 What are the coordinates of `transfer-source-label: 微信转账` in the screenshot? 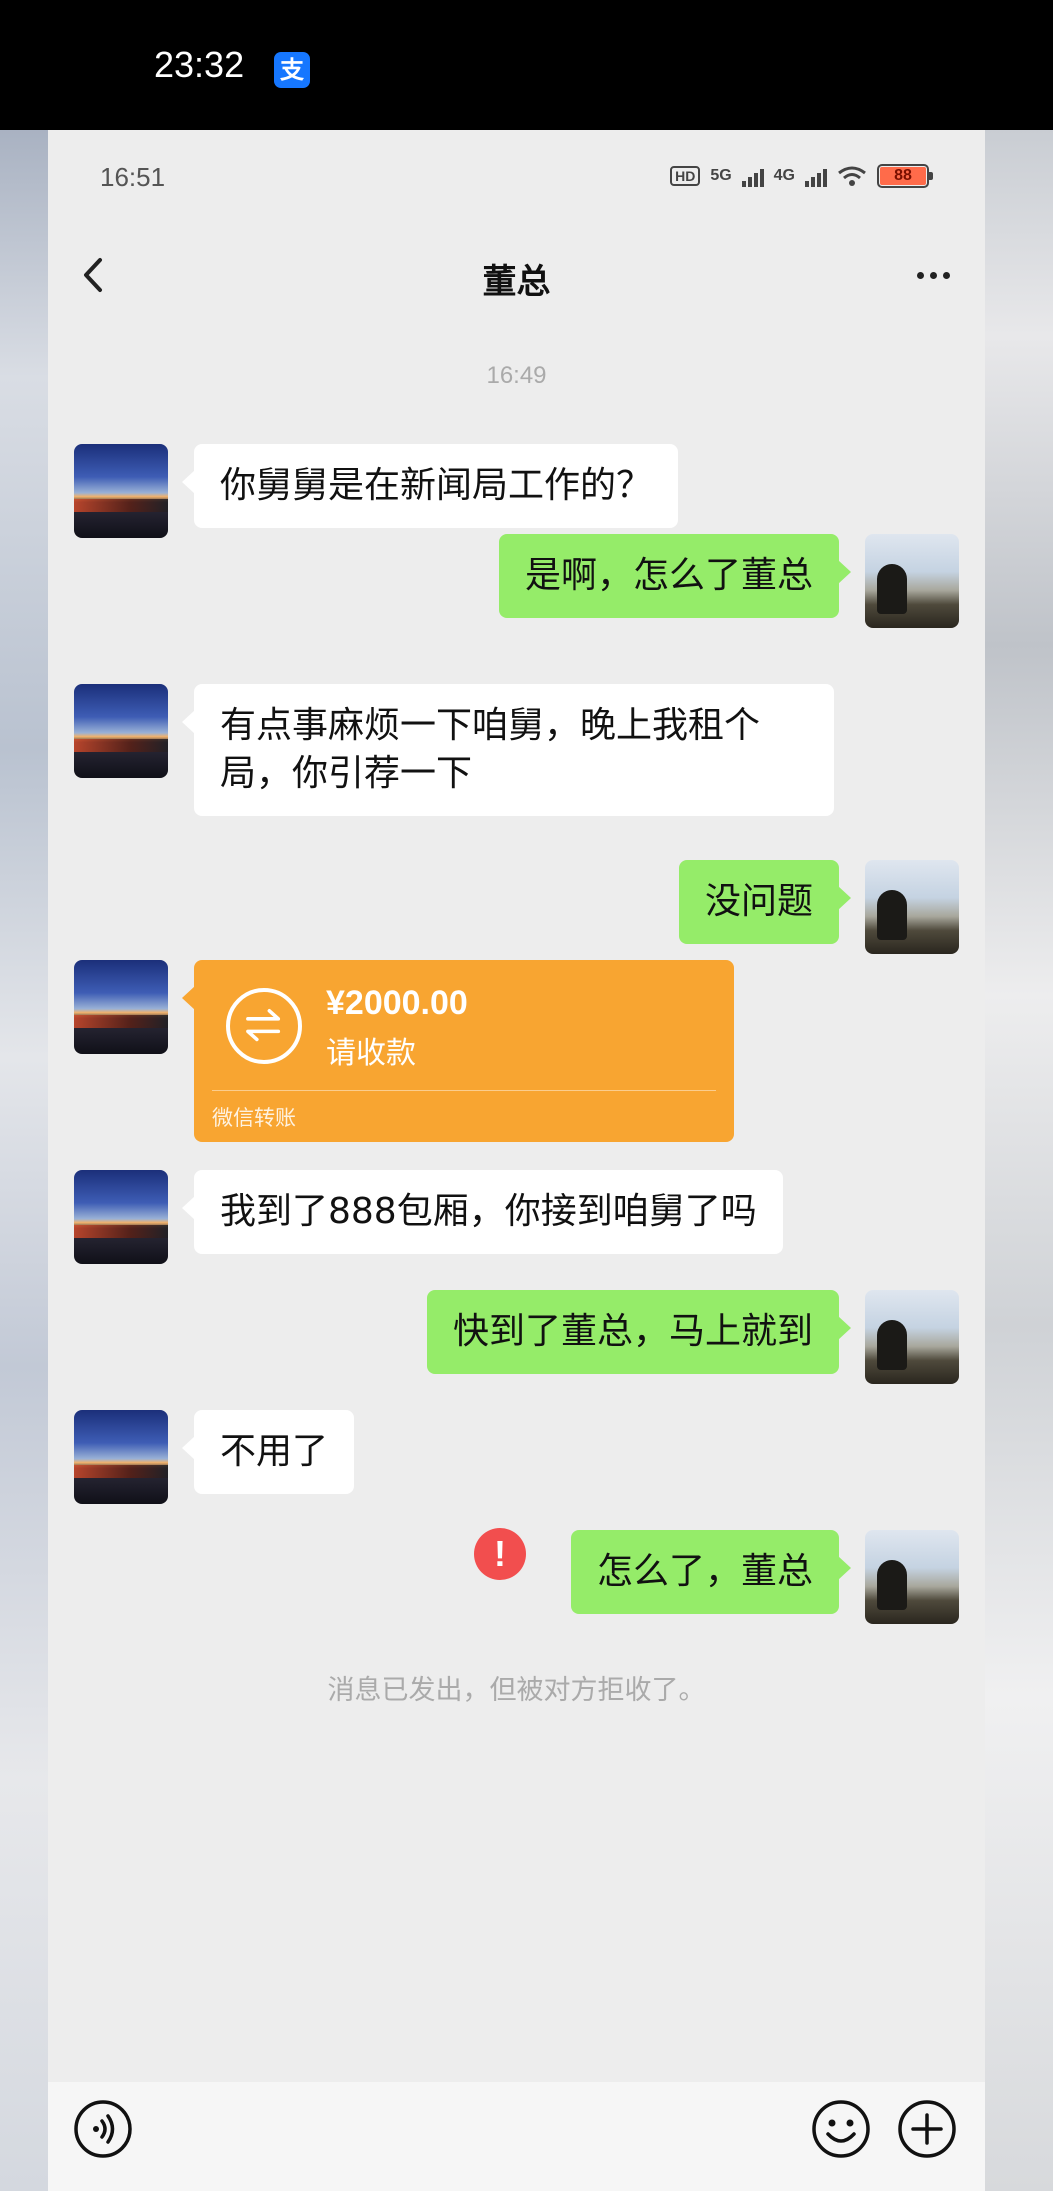 It's located at (254, 1118).